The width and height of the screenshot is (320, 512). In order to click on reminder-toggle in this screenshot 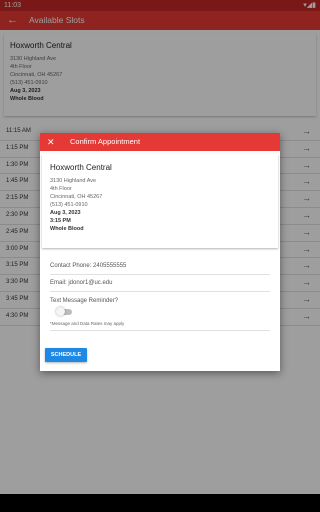, I will do `click(64, 311)`.